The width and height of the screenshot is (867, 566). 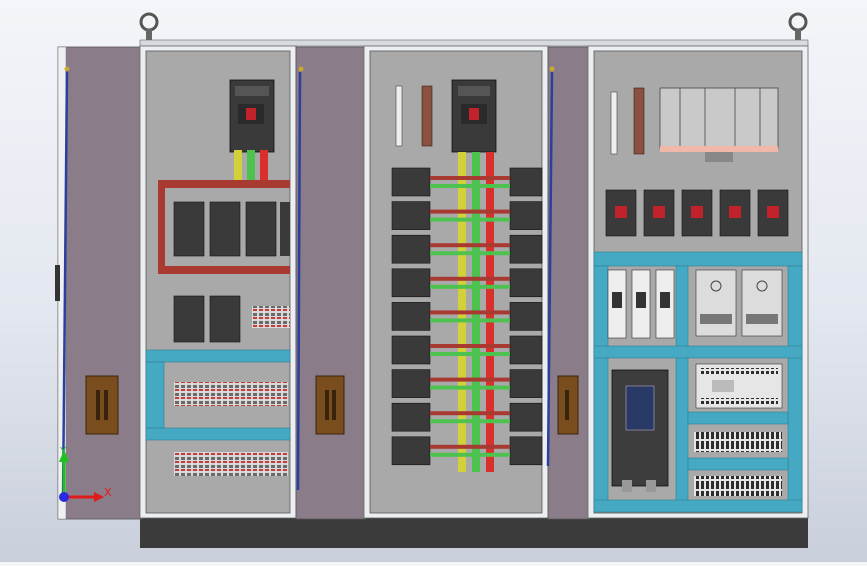 What do you see at coordinates (719, 124) in the screenshot?
I see `busbar-support` at bounding box center [719, 124].